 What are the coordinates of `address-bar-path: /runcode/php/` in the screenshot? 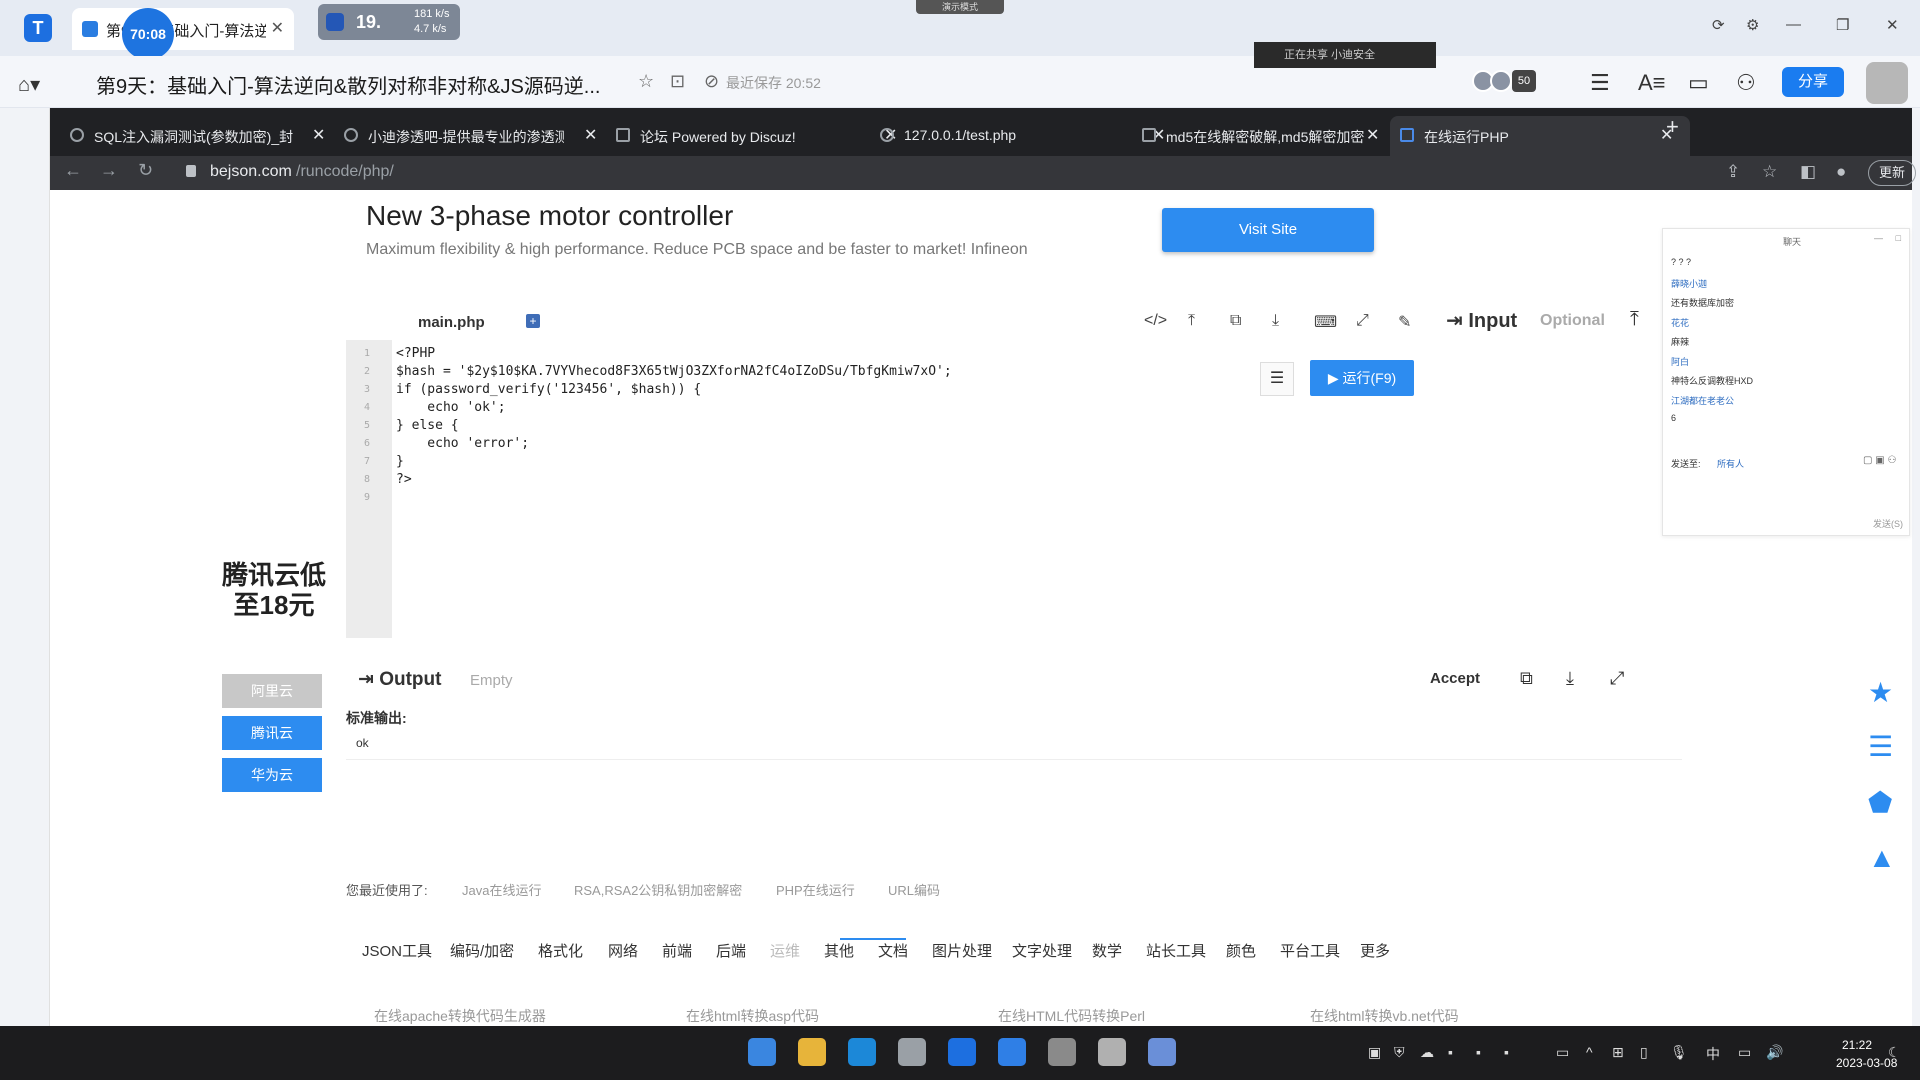 It's located at (345, 172).